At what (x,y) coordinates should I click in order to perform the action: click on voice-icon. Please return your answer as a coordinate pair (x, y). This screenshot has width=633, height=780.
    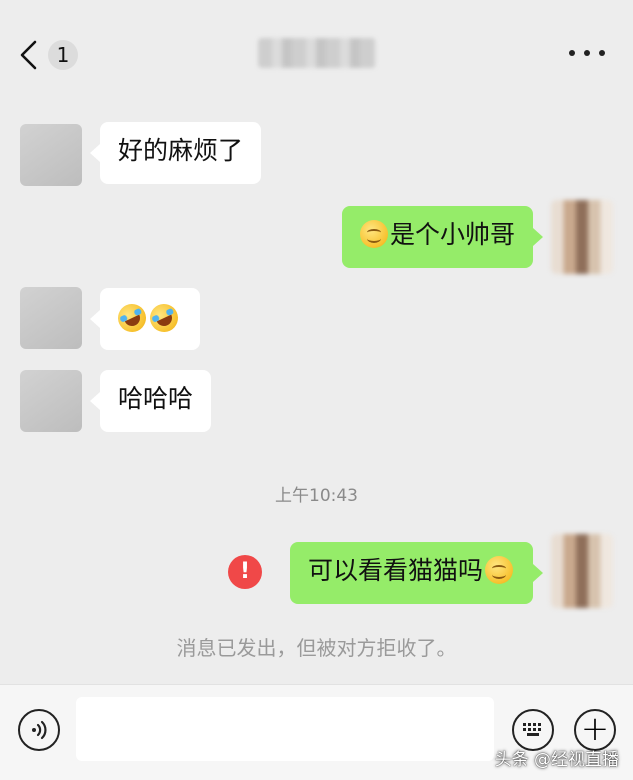
    Looking at the image, I should click on (39, 730).